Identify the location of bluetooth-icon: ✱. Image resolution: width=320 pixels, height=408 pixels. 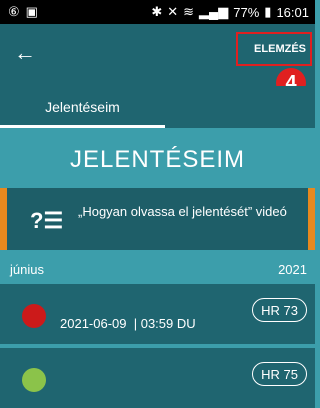
(157, 11).